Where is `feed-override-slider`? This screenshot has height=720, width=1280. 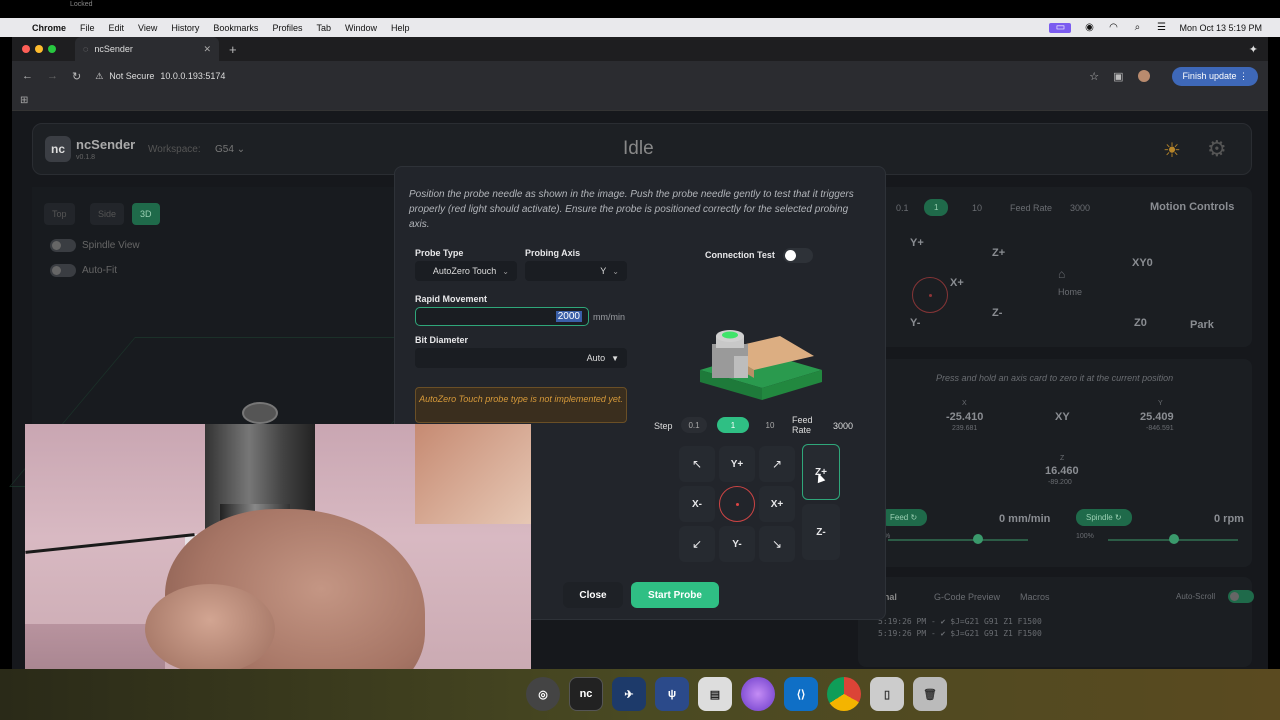
feed-override-slider is located at coordinates (958, 540).